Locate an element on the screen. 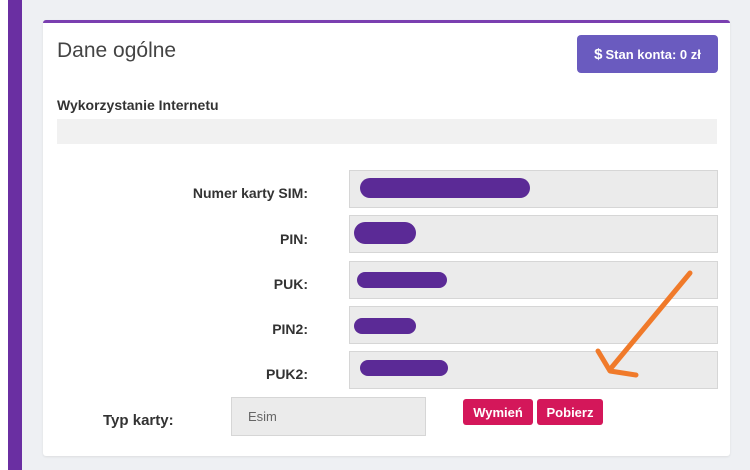 The image size is (750, 470). puk-label: PUK: is located at coordinates (290, 284).